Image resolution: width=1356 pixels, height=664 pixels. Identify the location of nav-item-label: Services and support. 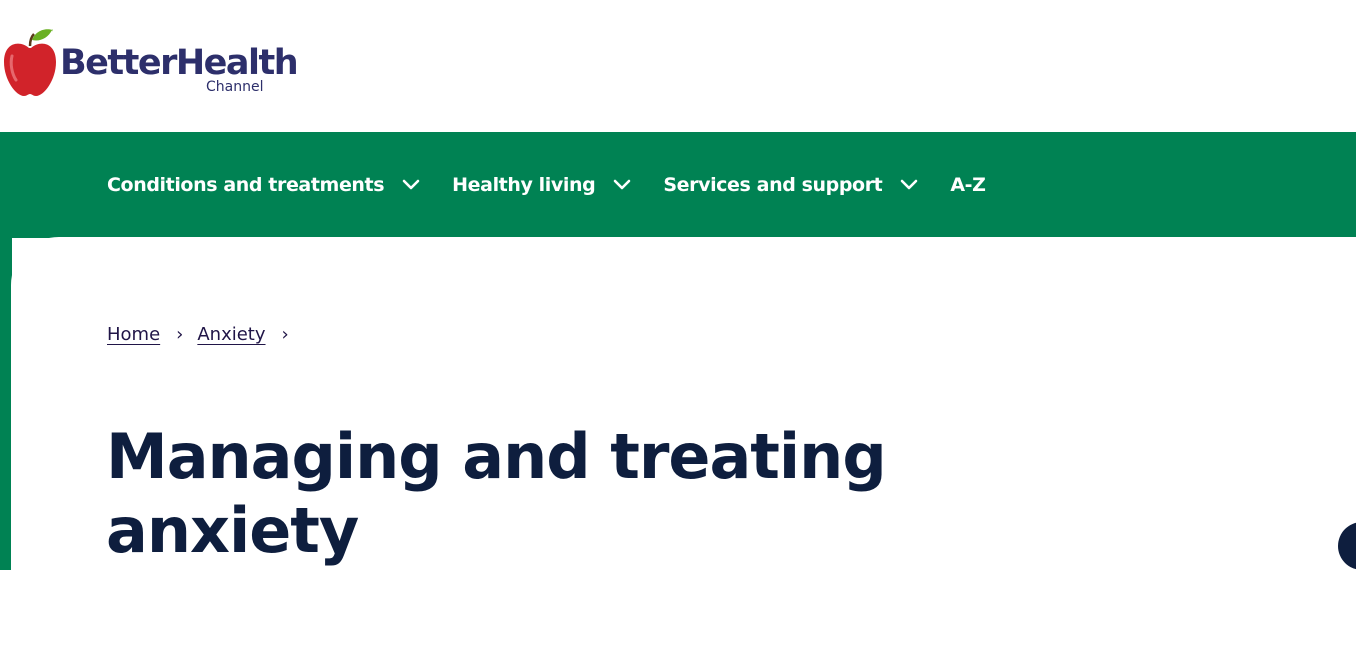
(773, 185).